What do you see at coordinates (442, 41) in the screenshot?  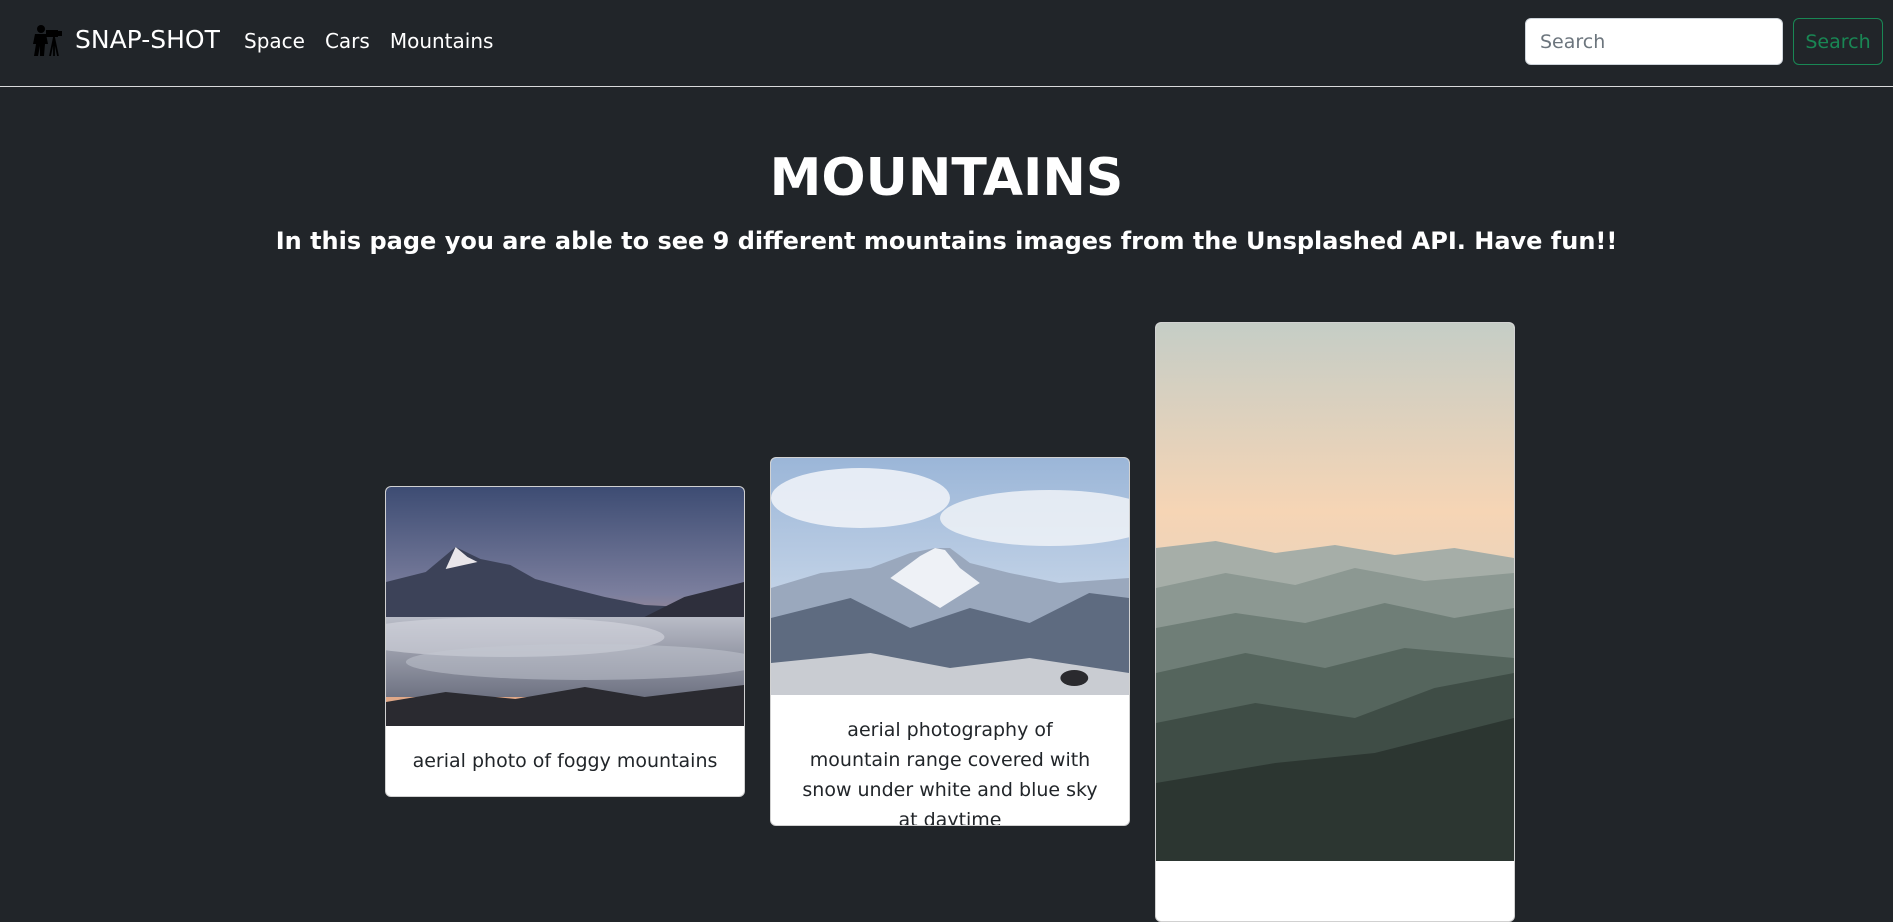 I see `nav-link-mountains: Mountains` at bounding box center [442, 41].